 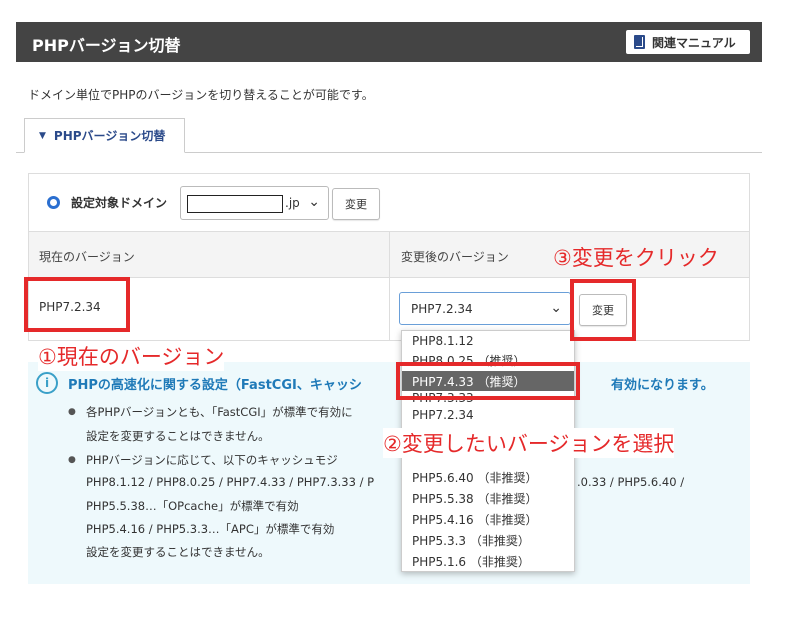 What do you see at coordinates (443, 341) in the screenshot?
I see `dropdown-option: PHP8.1.12` at bounding box center [443, 341].